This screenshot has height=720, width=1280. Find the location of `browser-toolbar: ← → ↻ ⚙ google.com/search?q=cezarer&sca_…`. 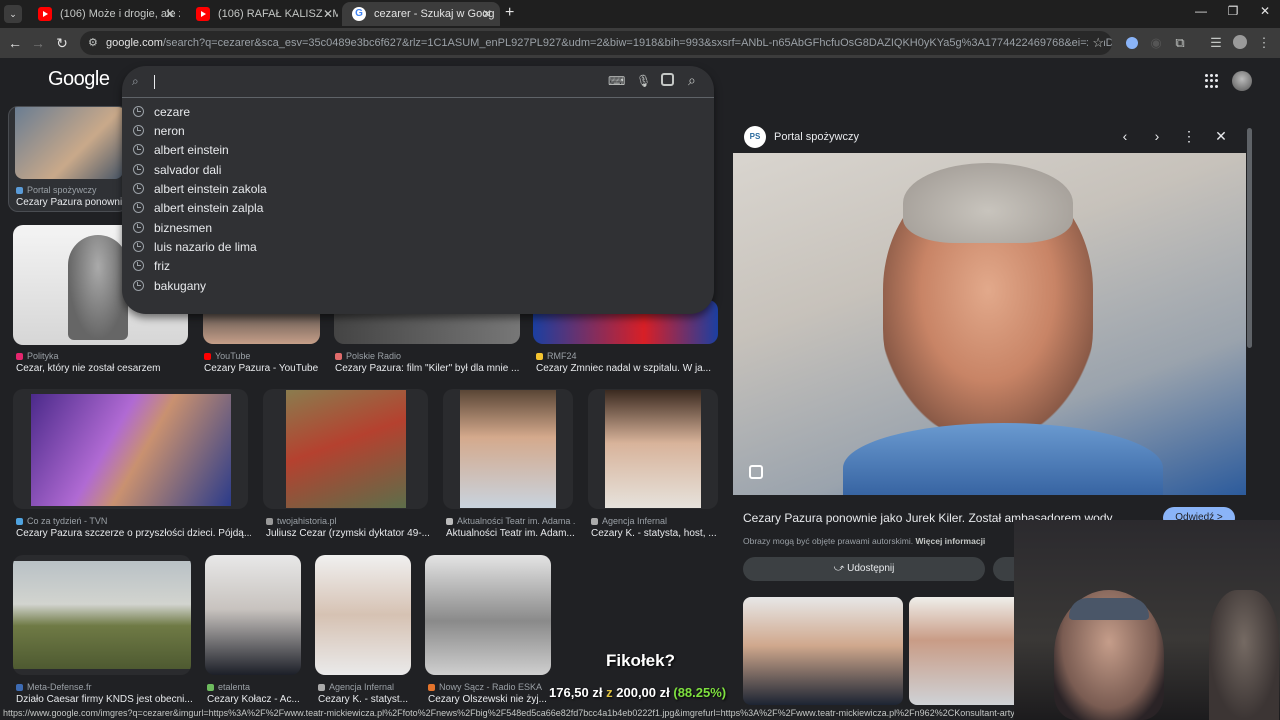

browser-toolbar: ← → ↻ ⚙ google.com/search?q=cezarer&sca_… is located at coordinates (640, 43).